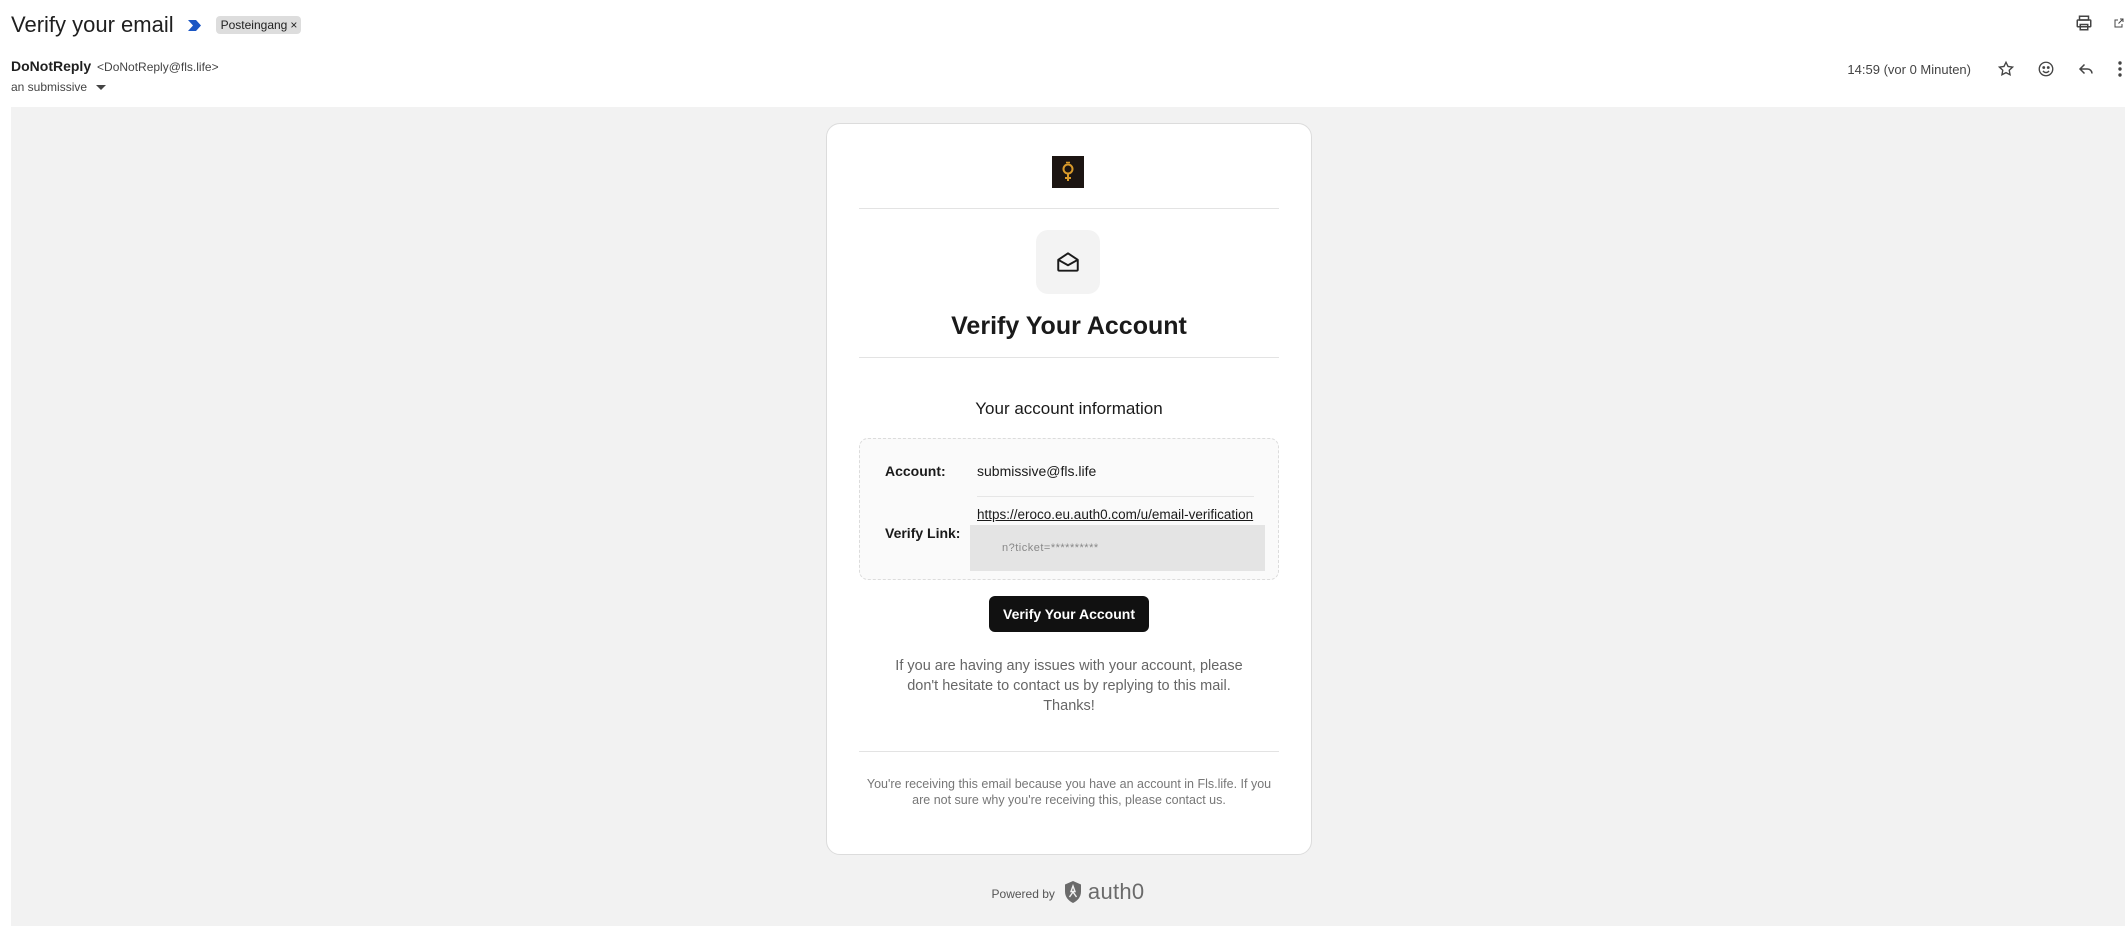 The image size is (2125, 926). Describe the element at coordinates (915, 471) in the screenshot. I see `account-label: Account:` at that location.